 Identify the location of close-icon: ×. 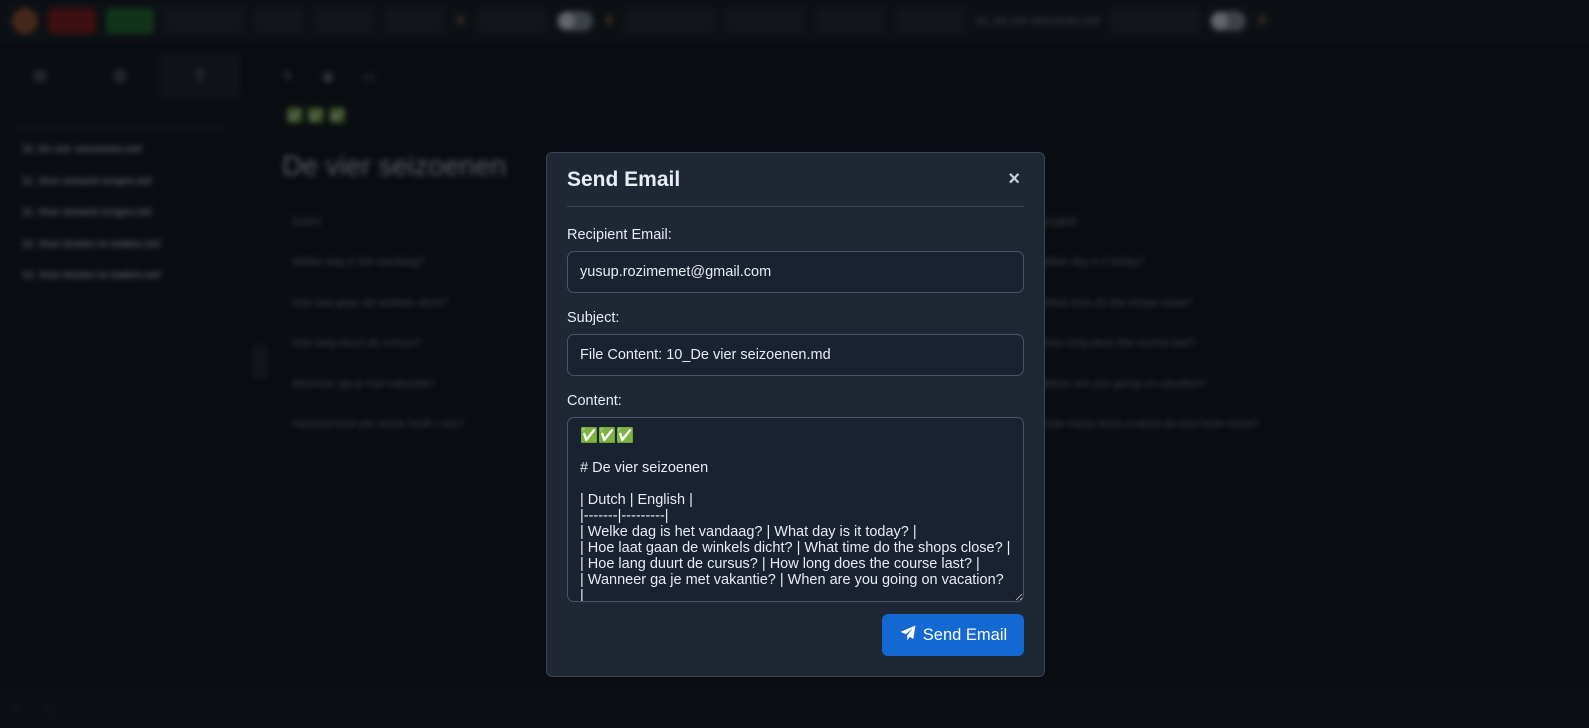
(1014, 179).